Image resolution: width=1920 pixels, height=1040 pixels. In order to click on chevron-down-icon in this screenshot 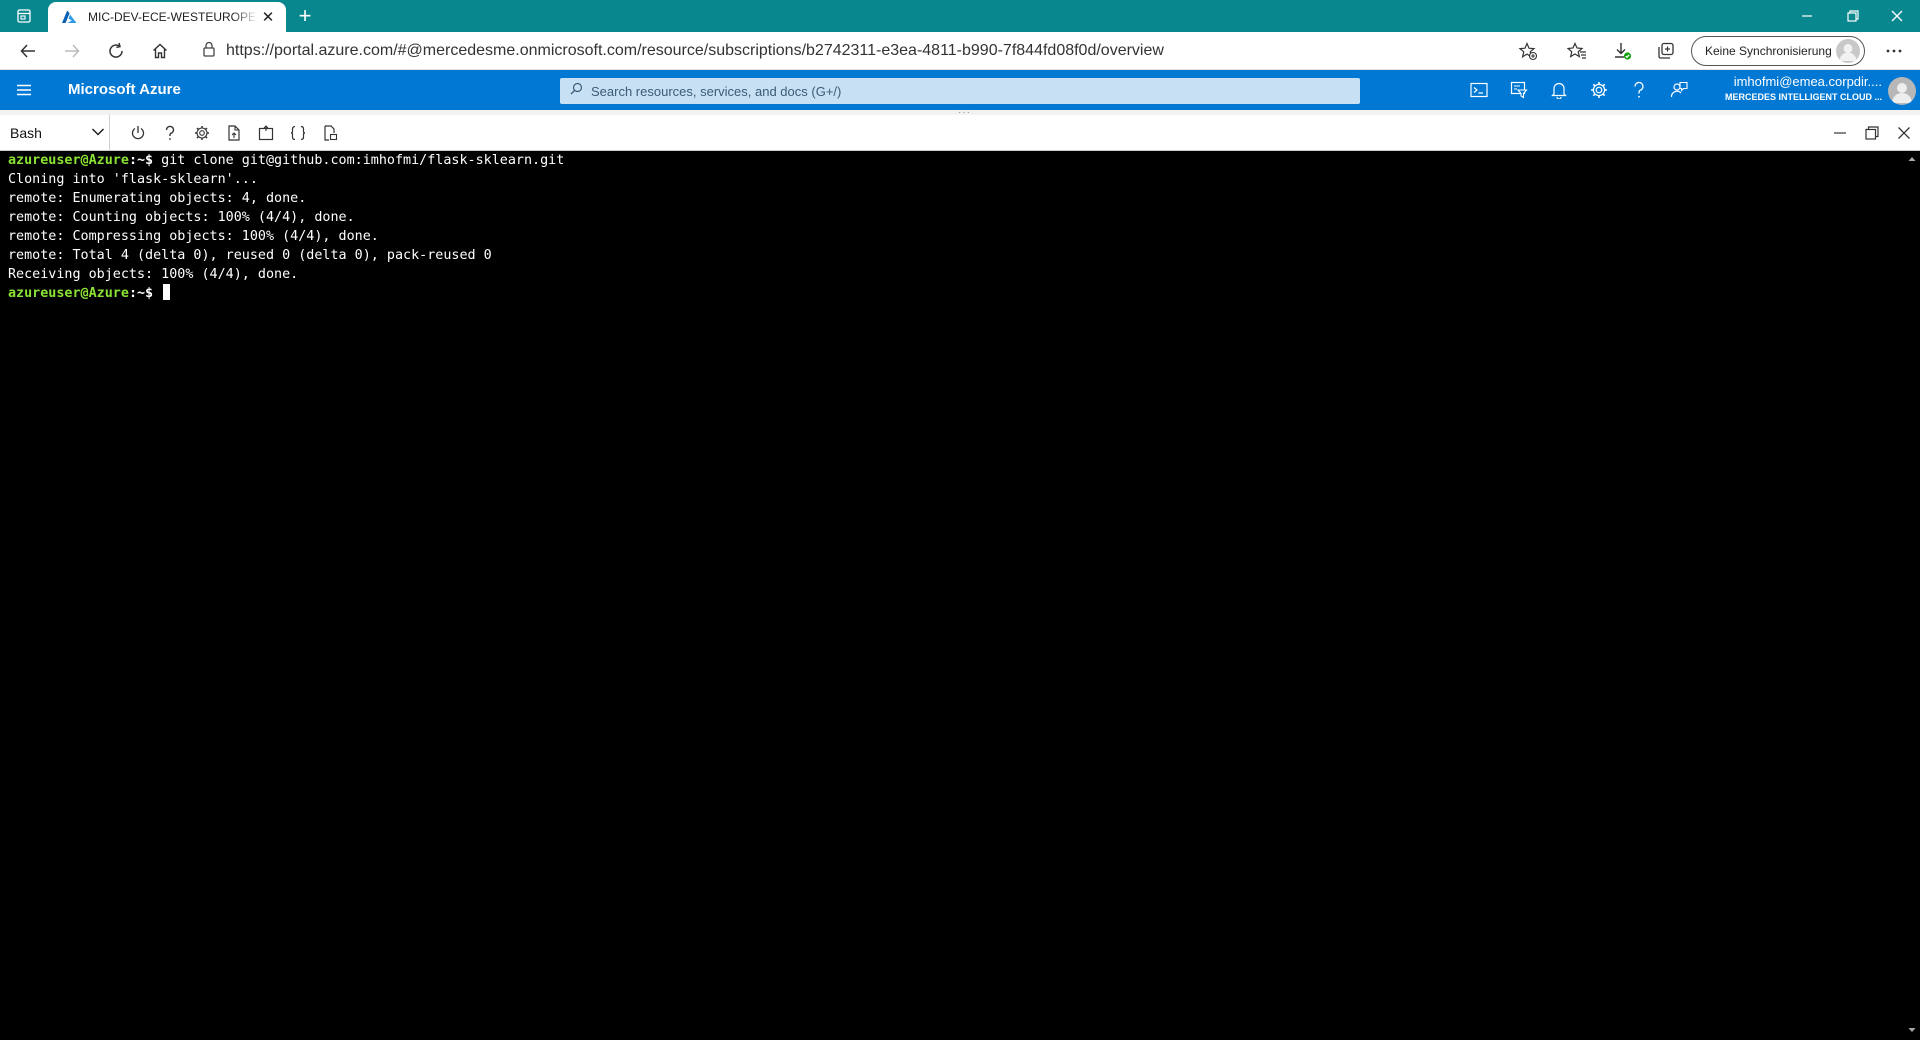, I will do `click(98, 133)`.